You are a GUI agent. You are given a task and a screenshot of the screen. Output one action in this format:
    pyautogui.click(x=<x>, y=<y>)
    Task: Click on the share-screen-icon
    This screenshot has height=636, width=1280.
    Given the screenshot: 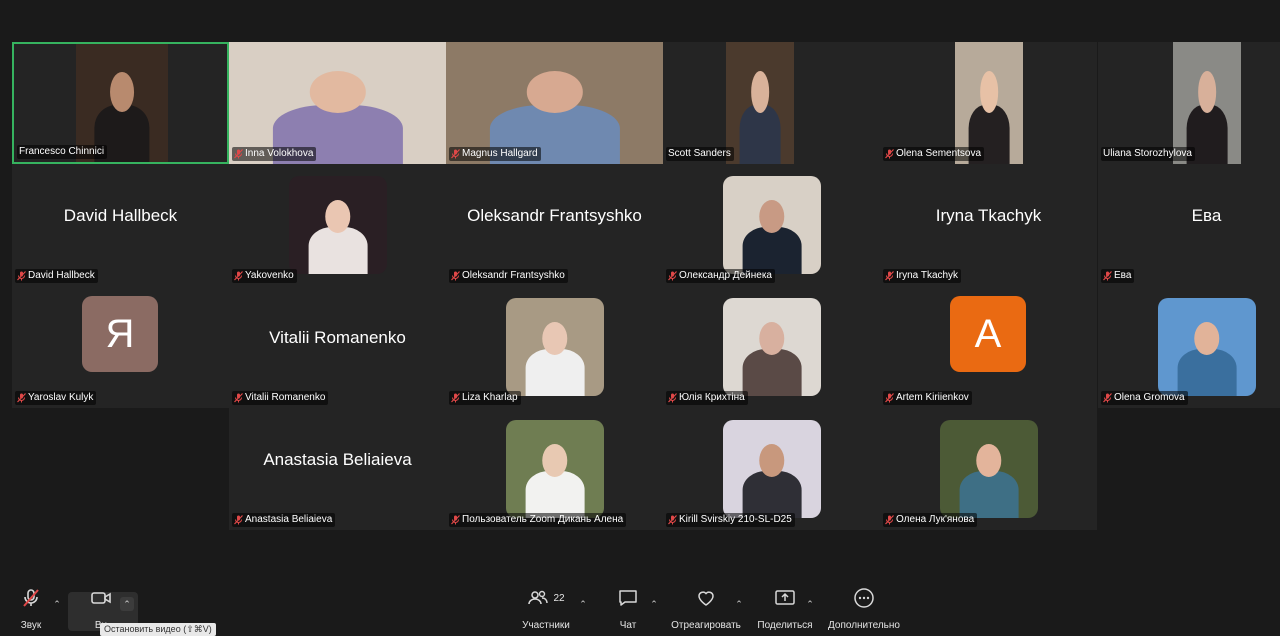 What is the action you would take?
    pyautogui.click(x=785, y=598)
    